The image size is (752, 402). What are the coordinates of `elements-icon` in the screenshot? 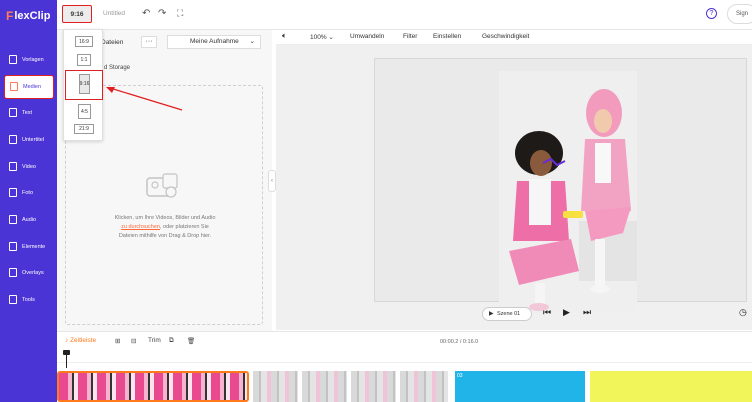 It's located at (13, 246).